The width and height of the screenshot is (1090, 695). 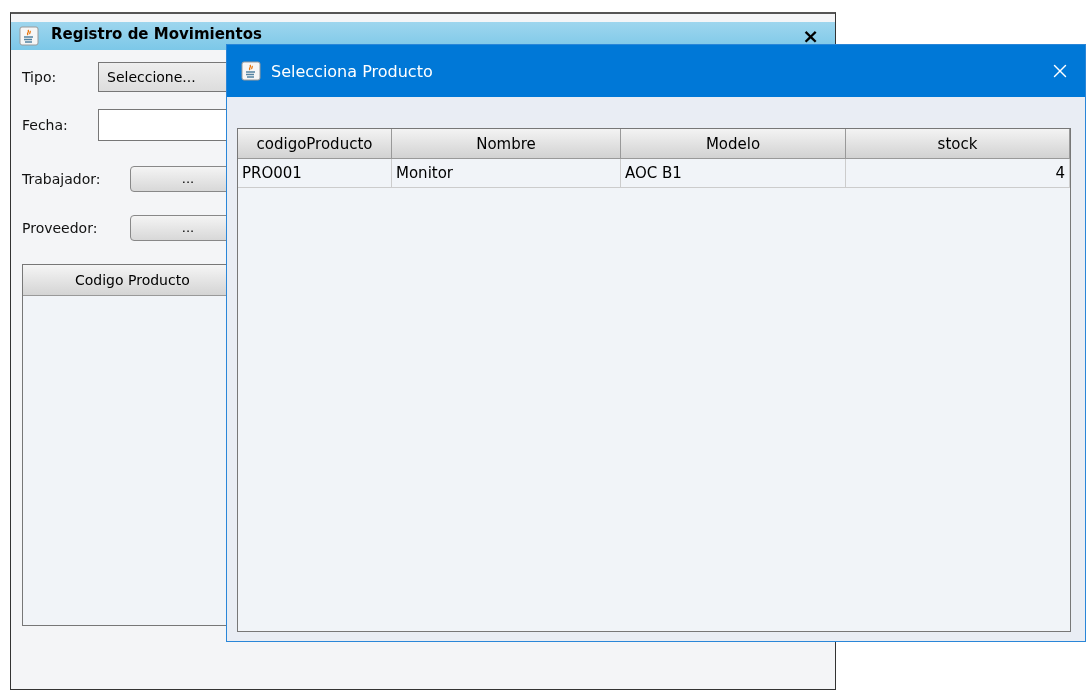 I want to click on column-header: Modelo, so click(x=733, y=144).